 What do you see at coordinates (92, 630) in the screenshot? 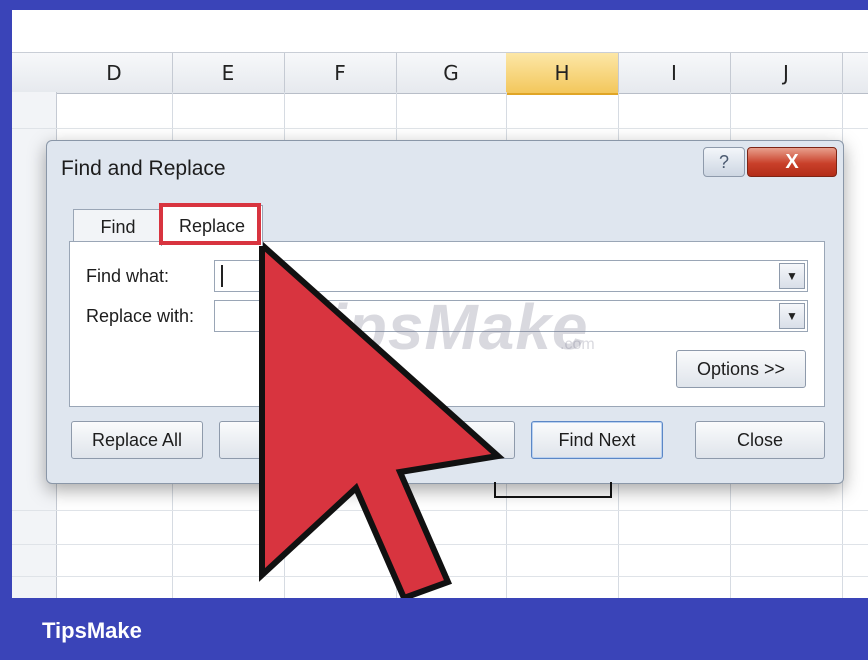
I see `brand-logo-text: TipsMake` at bounding box center [92, 630].